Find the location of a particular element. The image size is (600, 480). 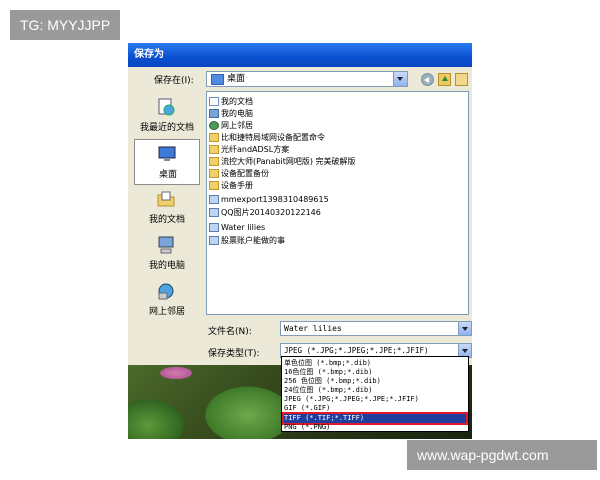

save-type-value: JPEG (*.JPG;*.JPEG;*.JPE;*.JFIF) is located at coordinates (356, 350).